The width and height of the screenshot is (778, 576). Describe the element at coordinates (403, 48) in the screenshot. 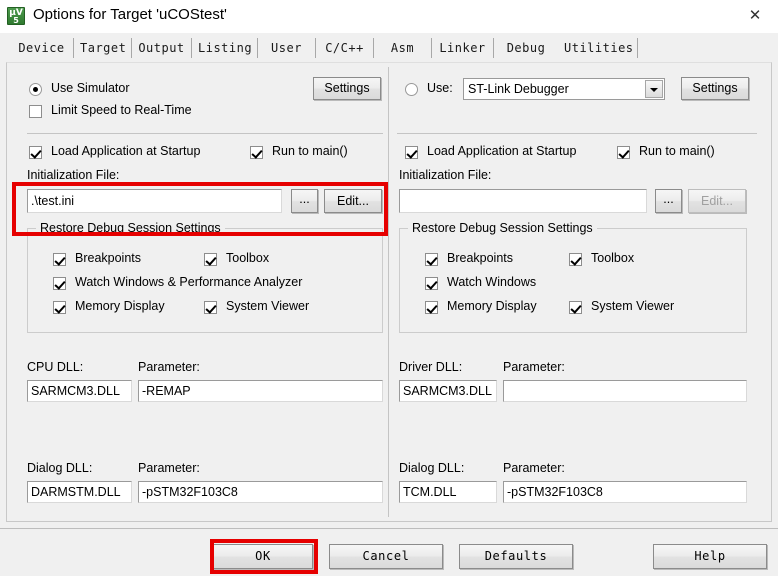

I see `tab-asm: Asm` at that location.